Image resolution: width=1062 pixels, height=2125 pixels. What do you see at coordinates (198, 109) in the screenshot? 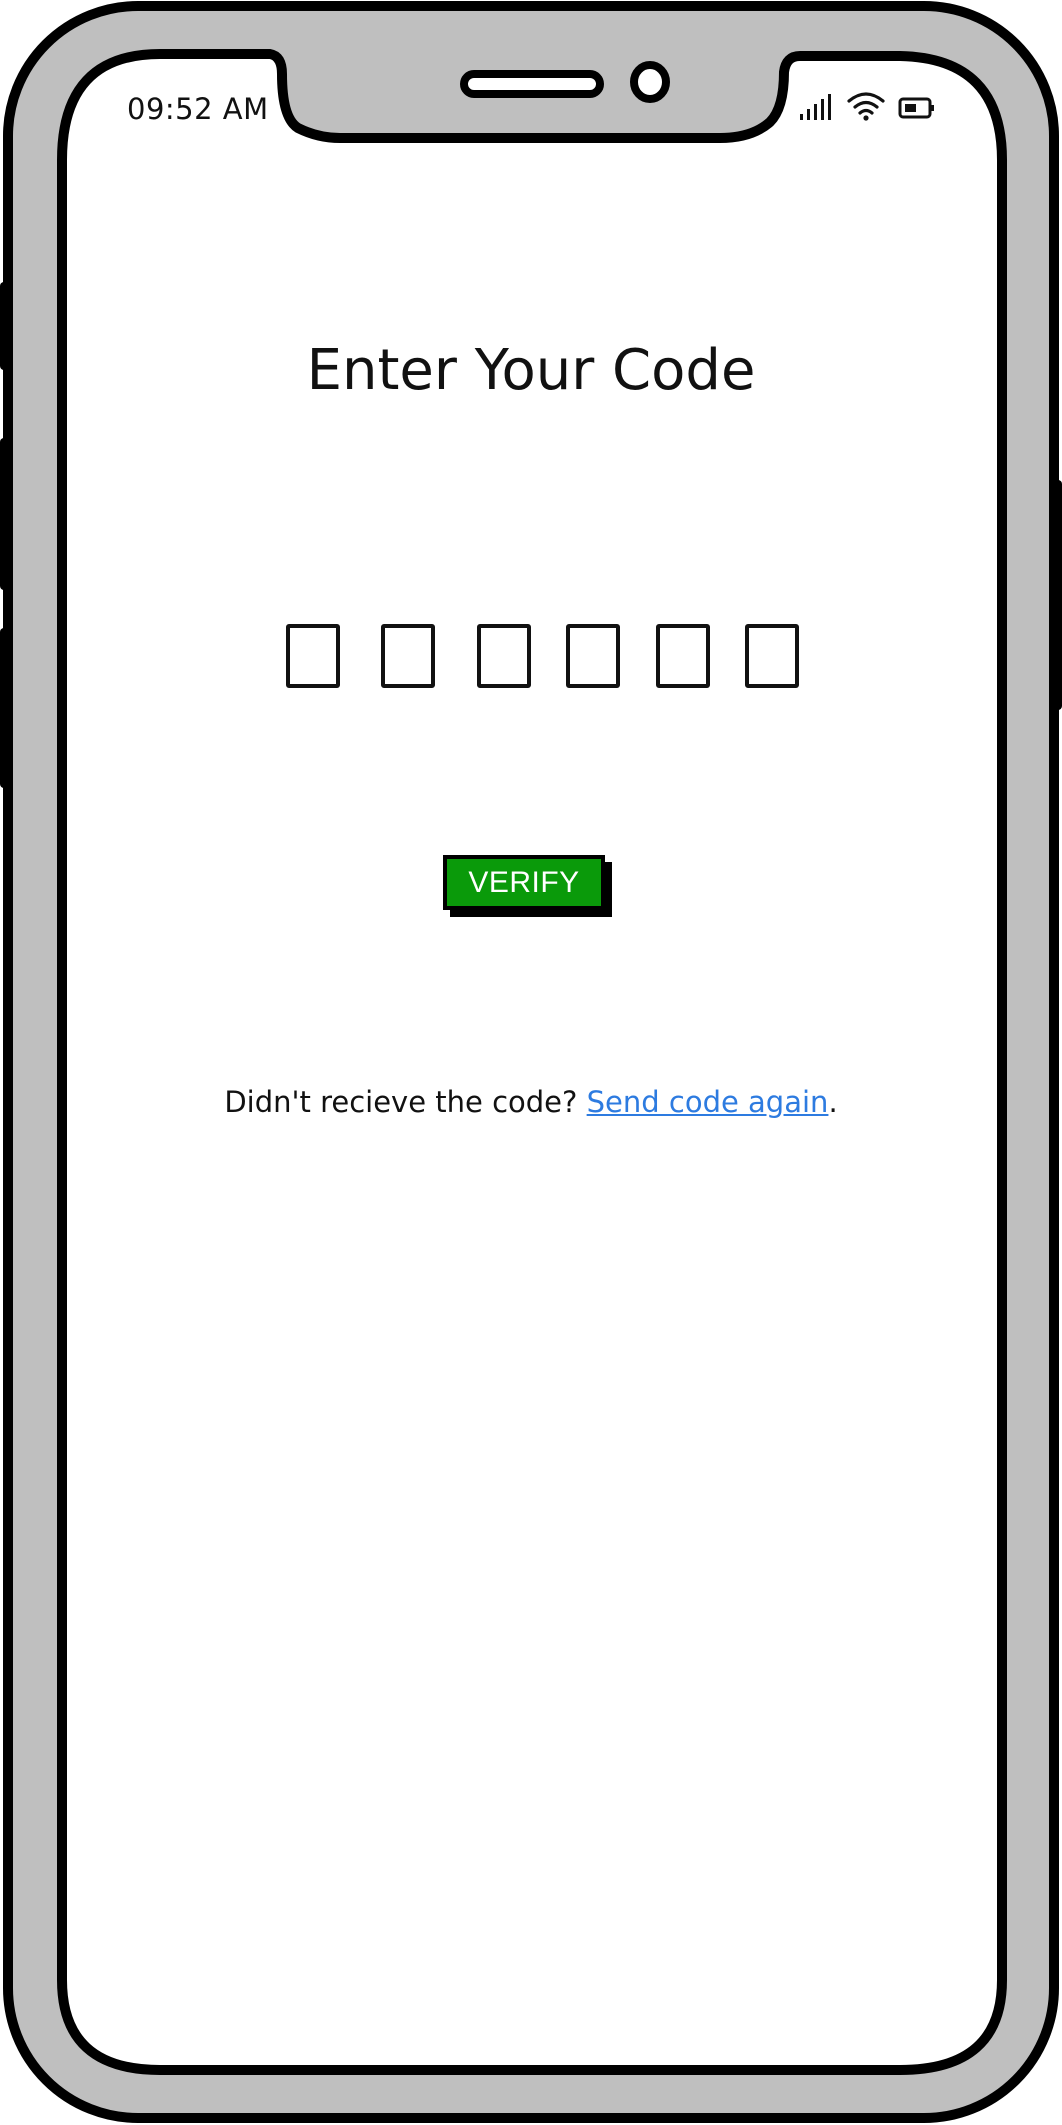
I see `status-time: 09:52 AM` at bounding box center [198, 109].